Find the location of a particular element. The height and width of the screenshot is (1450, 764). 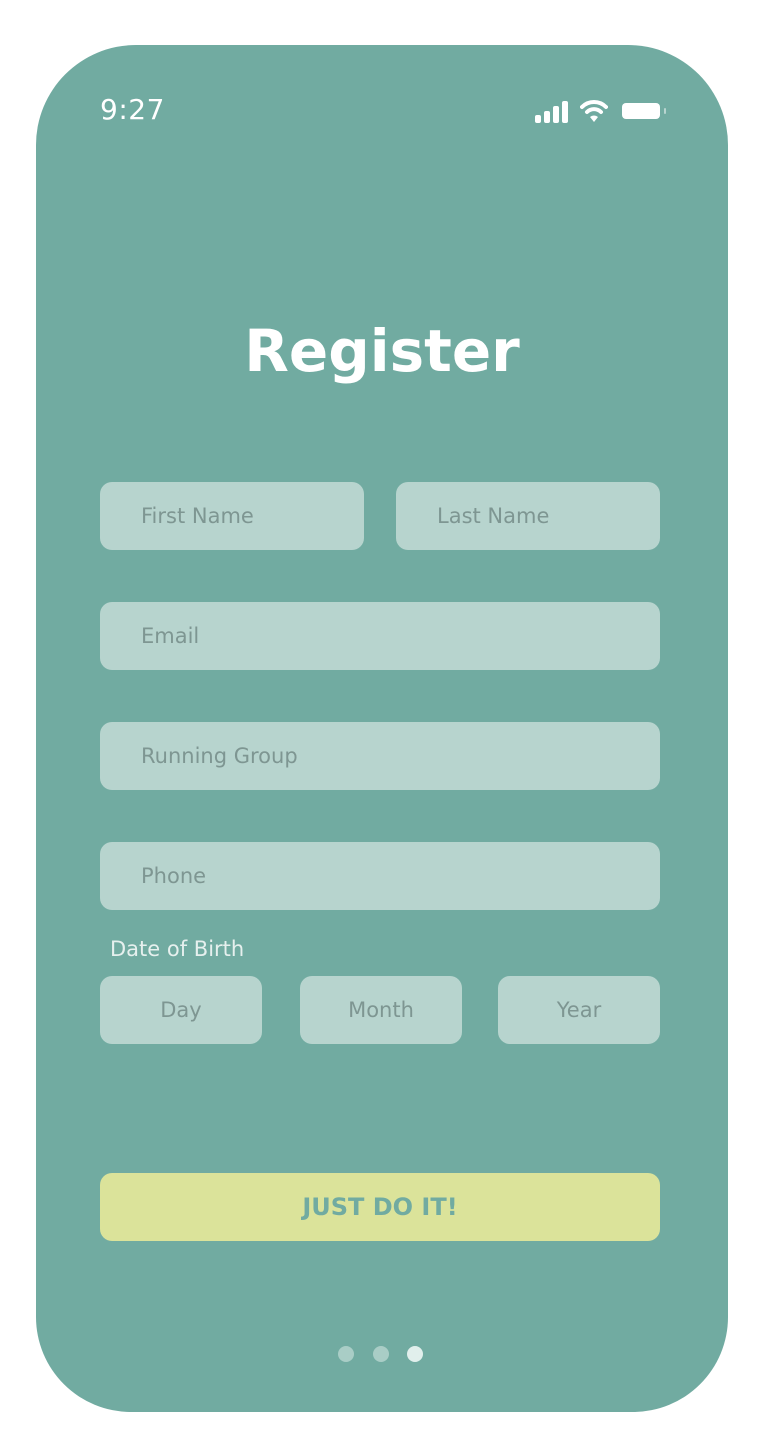

status-time: 9:27 is located at coordinates (132, 109).